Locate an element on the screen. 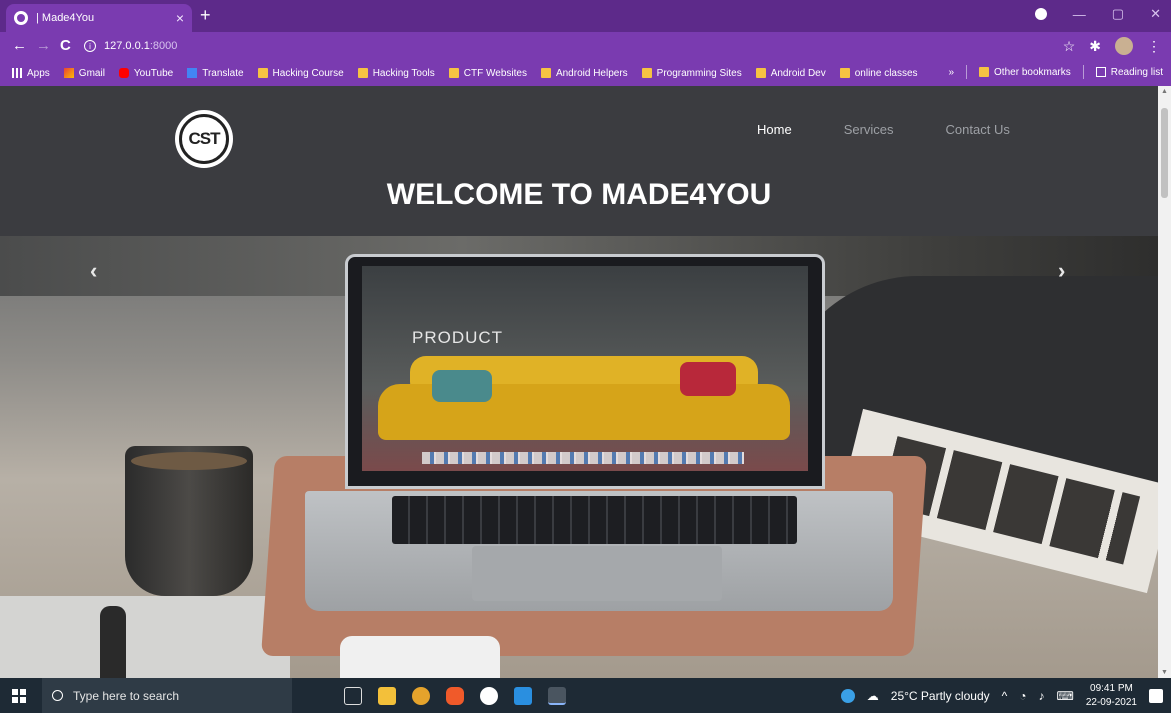 The width and height of the screenshot is (1171, 713). brave-icon is located at coordinates (455, 695).